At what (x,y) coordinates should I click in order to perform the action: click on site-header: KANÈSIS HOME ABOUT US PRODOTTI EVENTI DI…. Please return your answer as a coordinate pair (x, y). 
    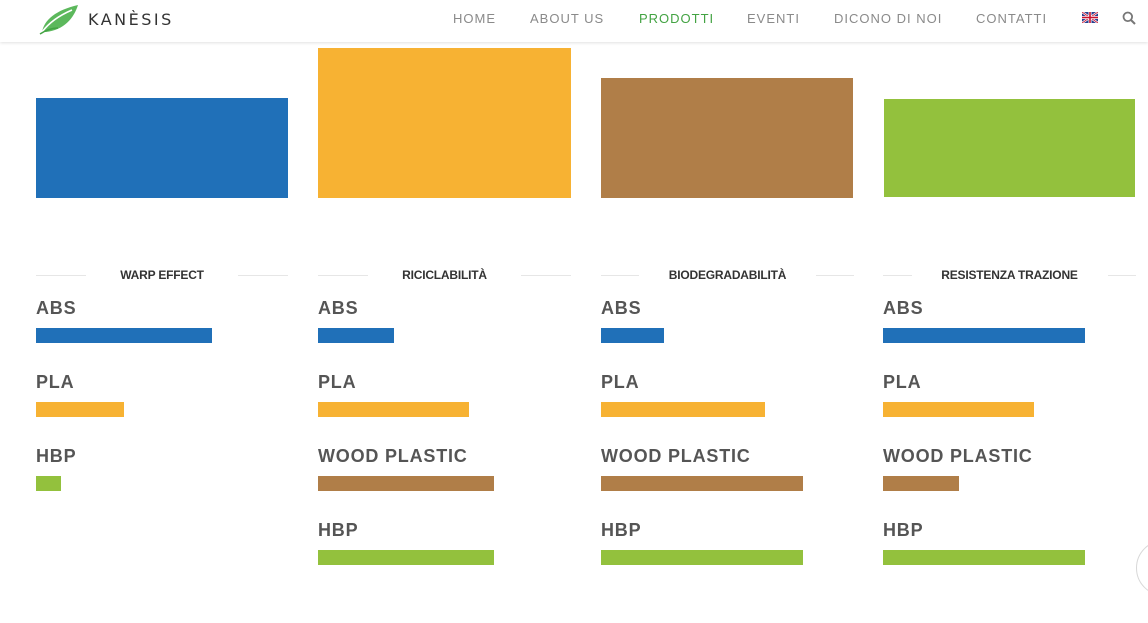
    Looking at the image, I should click on (574, 21).